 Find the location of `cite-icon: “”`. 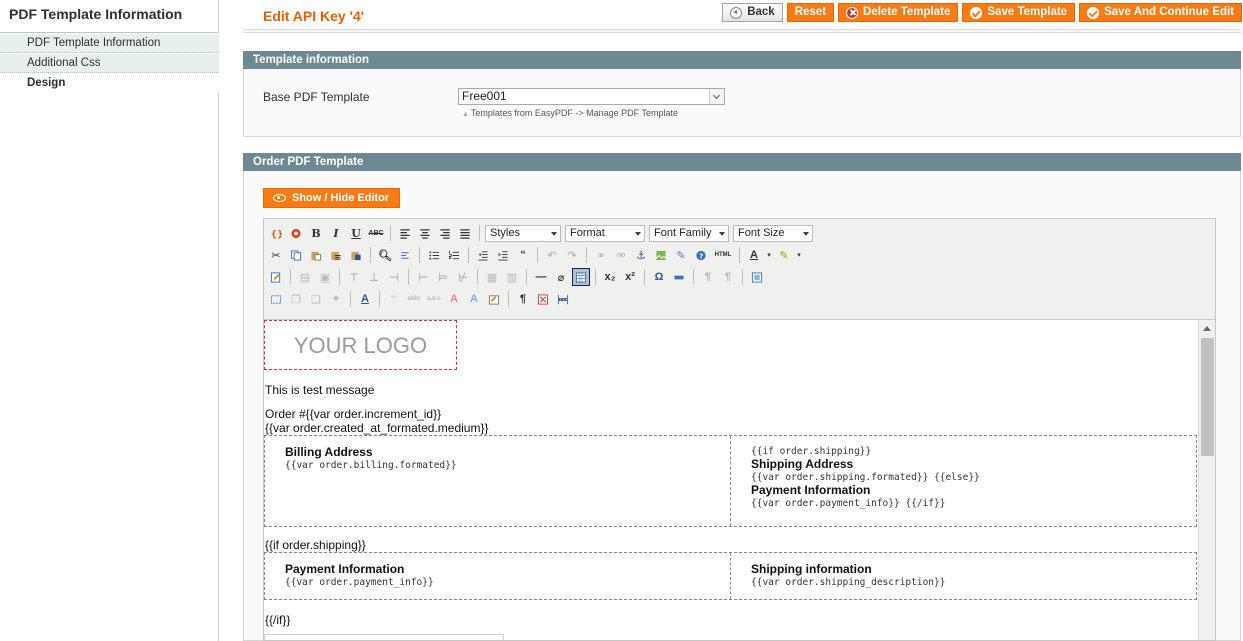

cite-icon: “” is located at coordinates (394, 299).